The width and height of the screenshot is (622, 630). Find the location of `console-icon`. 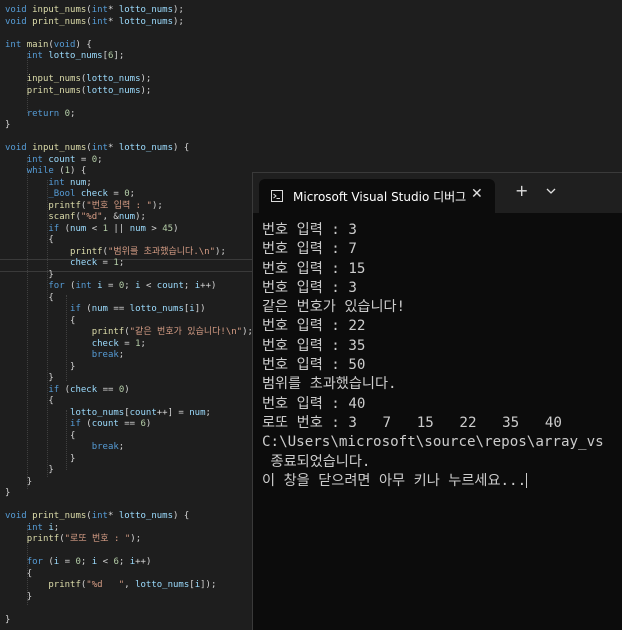

console-icon is located at coordinates (277, 196).